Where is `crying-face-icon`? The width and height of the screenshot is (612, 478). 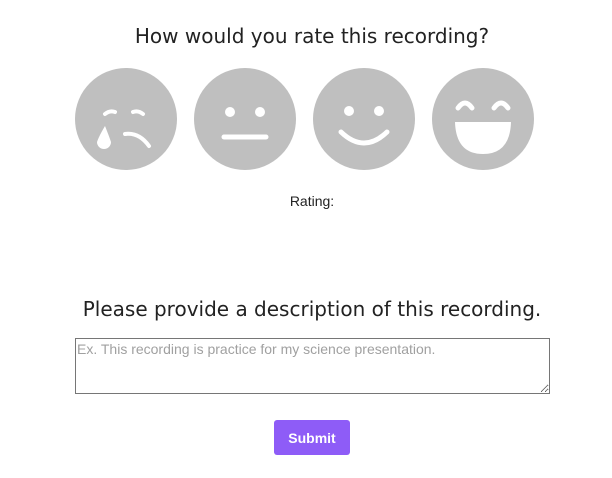
crying-face-icon is located at coordinates (126, 119).